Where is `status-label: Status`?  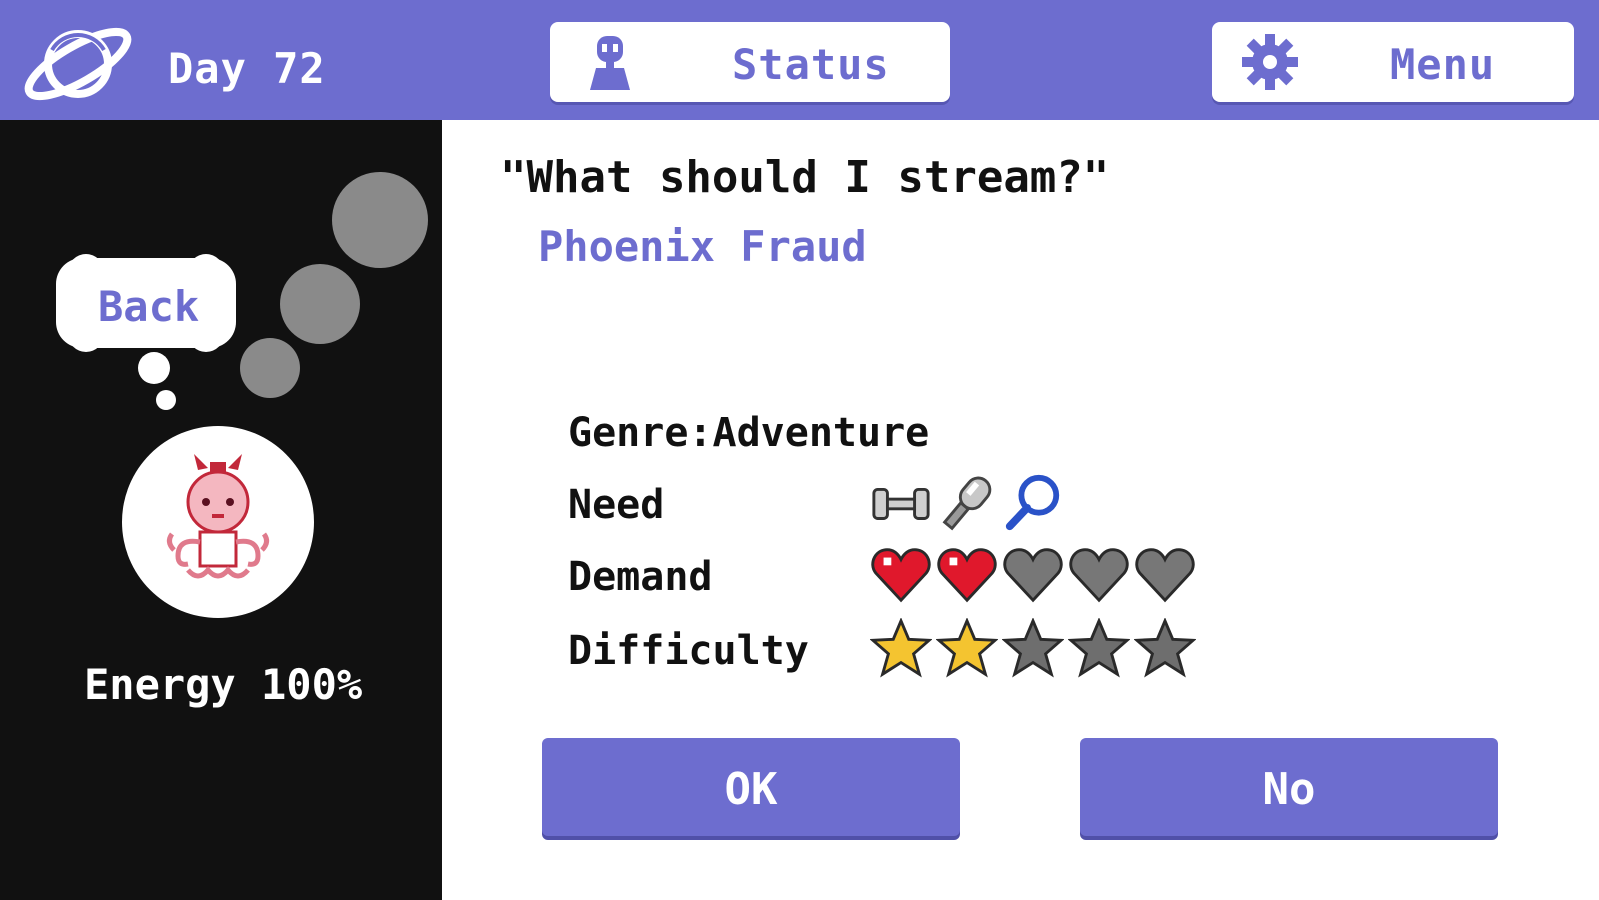
status-label: Status is located at coordinates (811, 64).